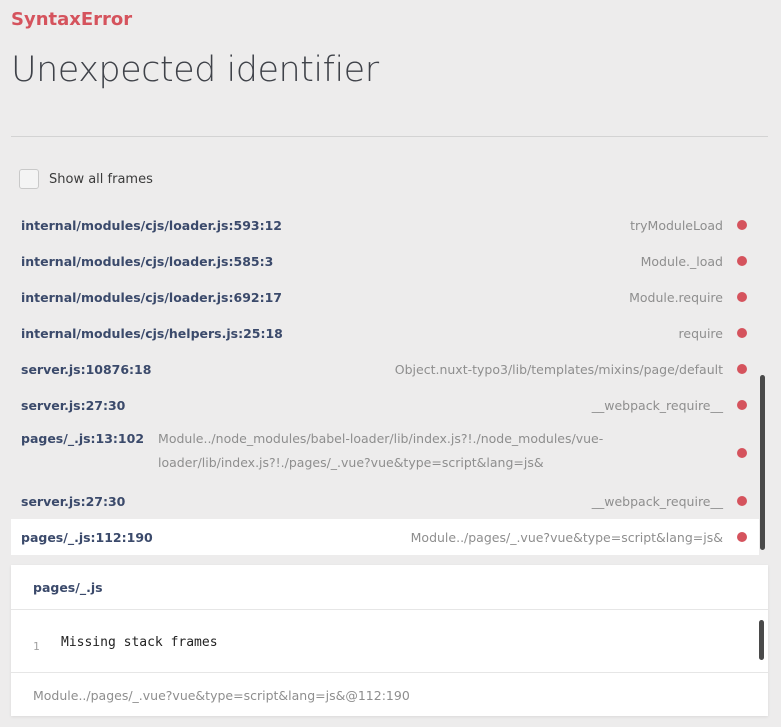  I want to click on frame-function: Module.require, so click(676, 297).